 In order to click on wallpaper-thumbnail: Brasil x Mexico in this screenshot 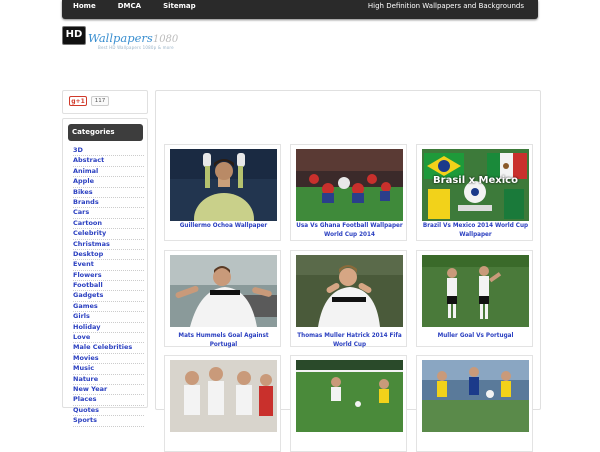, I will do `click(475, 185)`.